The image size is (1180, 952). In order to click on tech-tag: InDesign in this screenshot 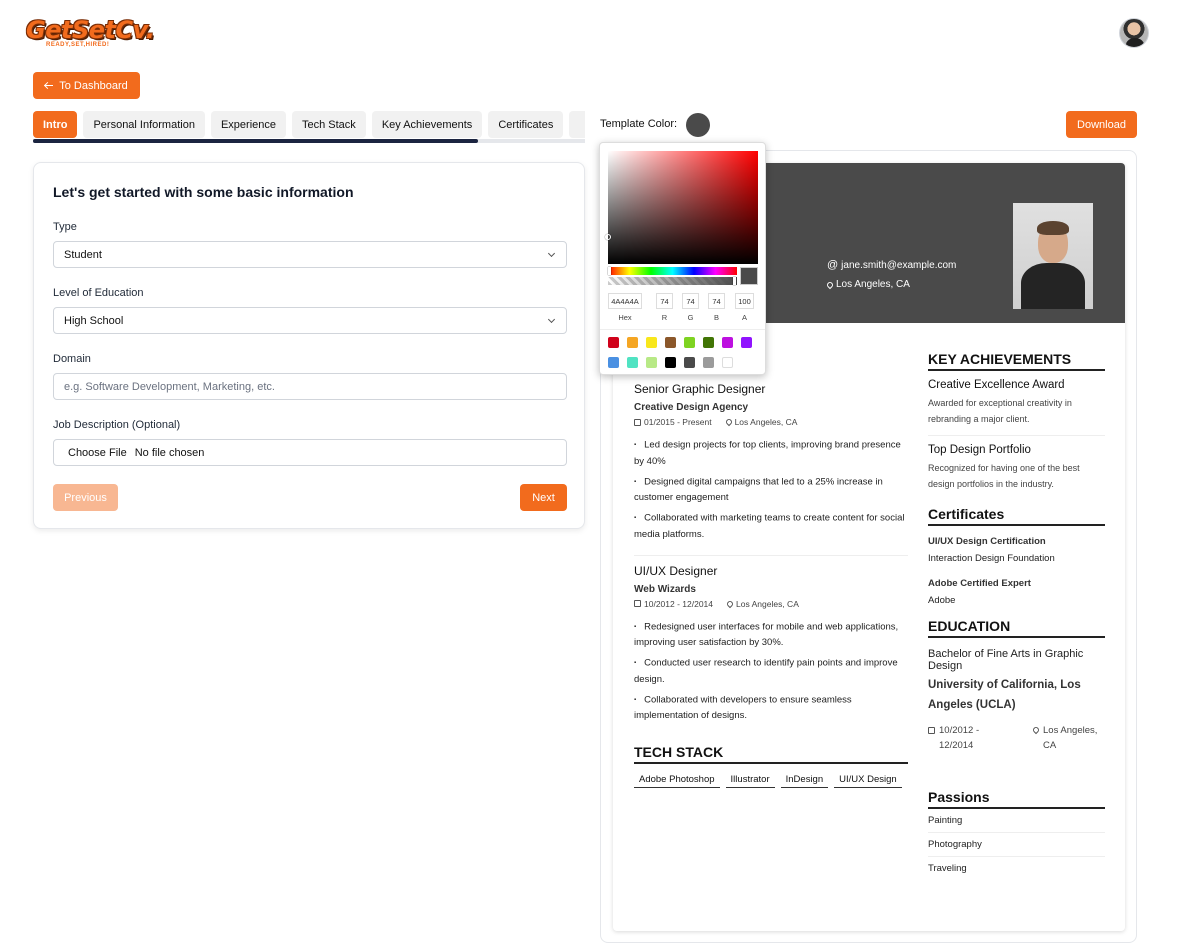, I will do `click(804, 780)`.